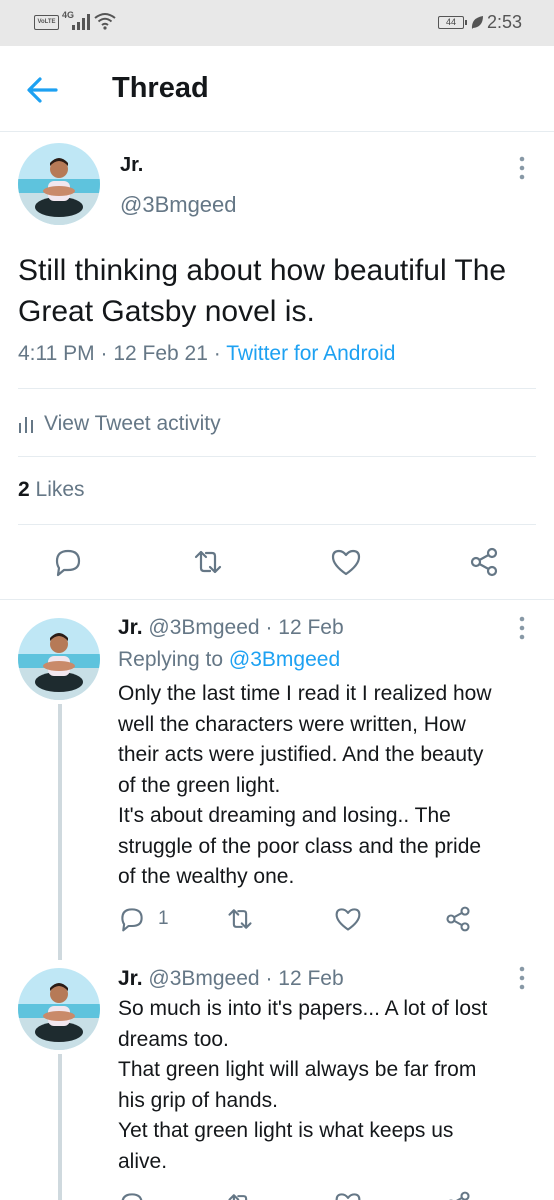  Describe the element at coordinates (286, 1130) in the screenshot. I see `reply-text-line: Yet that green light is what keeps us` at that location.